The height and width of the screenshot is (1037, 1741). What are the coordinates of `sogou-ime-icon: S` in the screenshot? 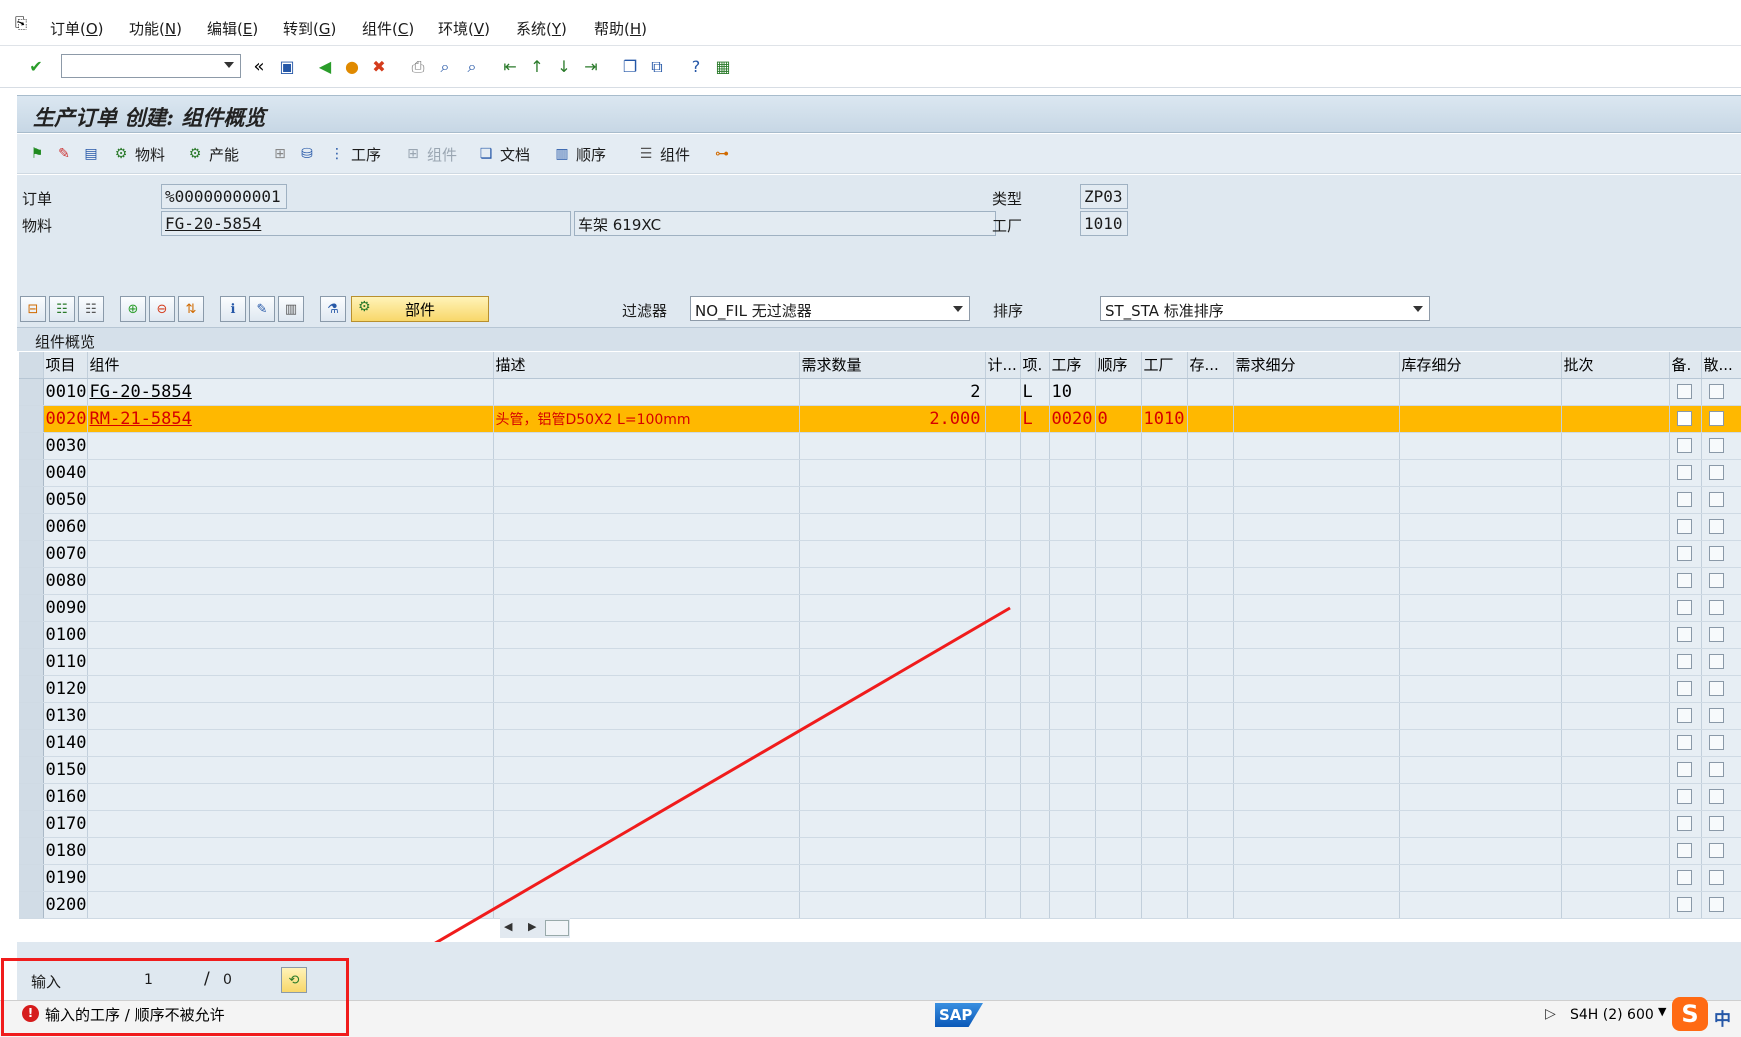 It's located at (1690, 1014).